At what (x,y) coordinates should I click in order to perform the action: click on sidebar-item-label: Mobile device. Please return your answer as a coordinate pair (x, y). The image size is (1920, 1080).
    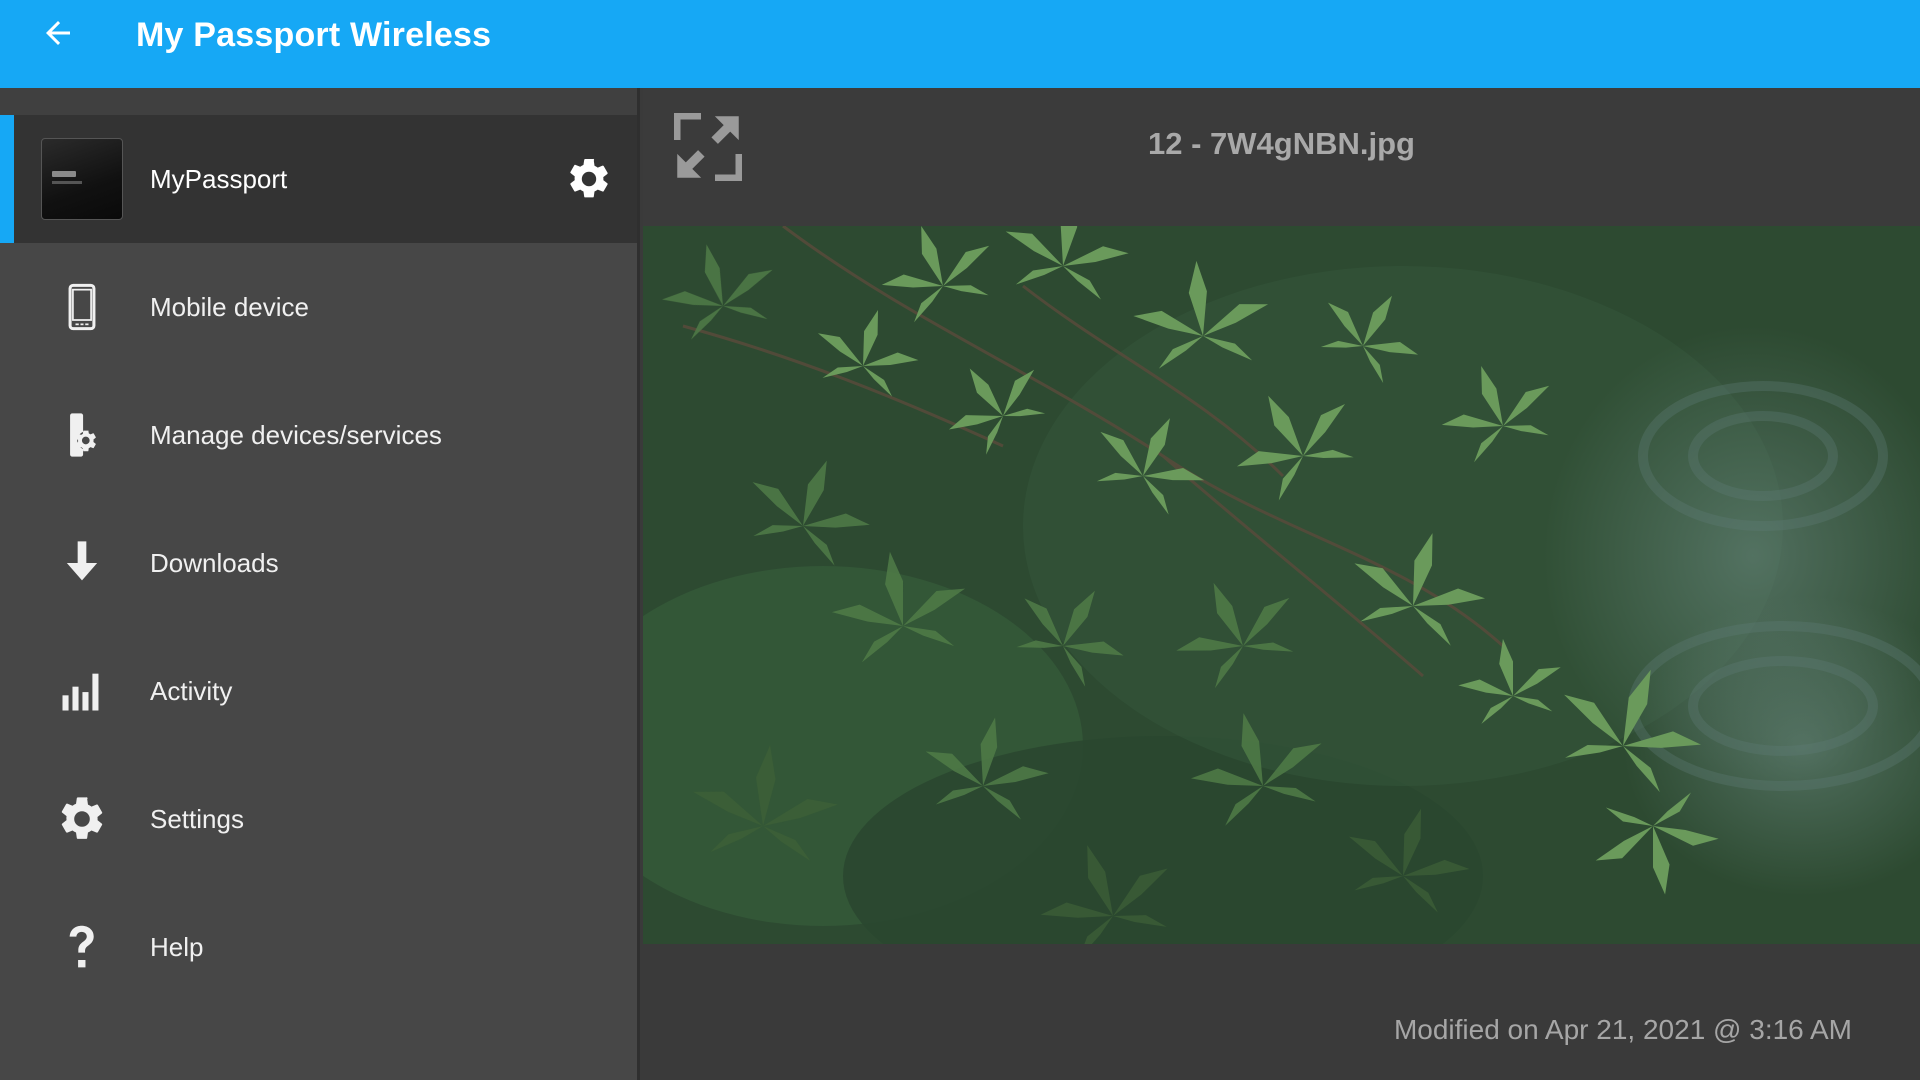
    Looking at the image, I should click on (229, 306).